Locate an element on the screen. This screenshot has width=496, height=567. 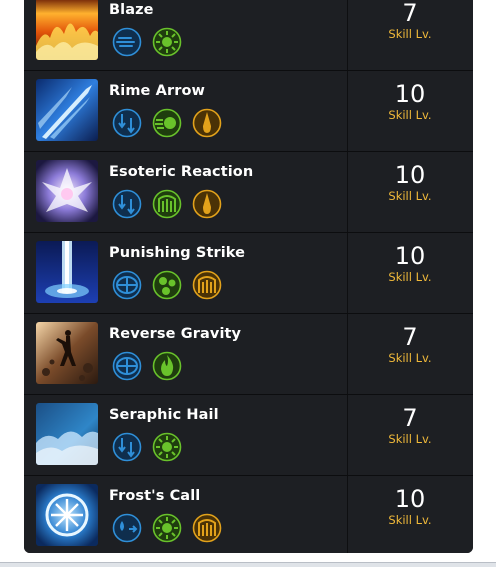
skill-name: Rime Arrow is located at coordinates (157, 91).